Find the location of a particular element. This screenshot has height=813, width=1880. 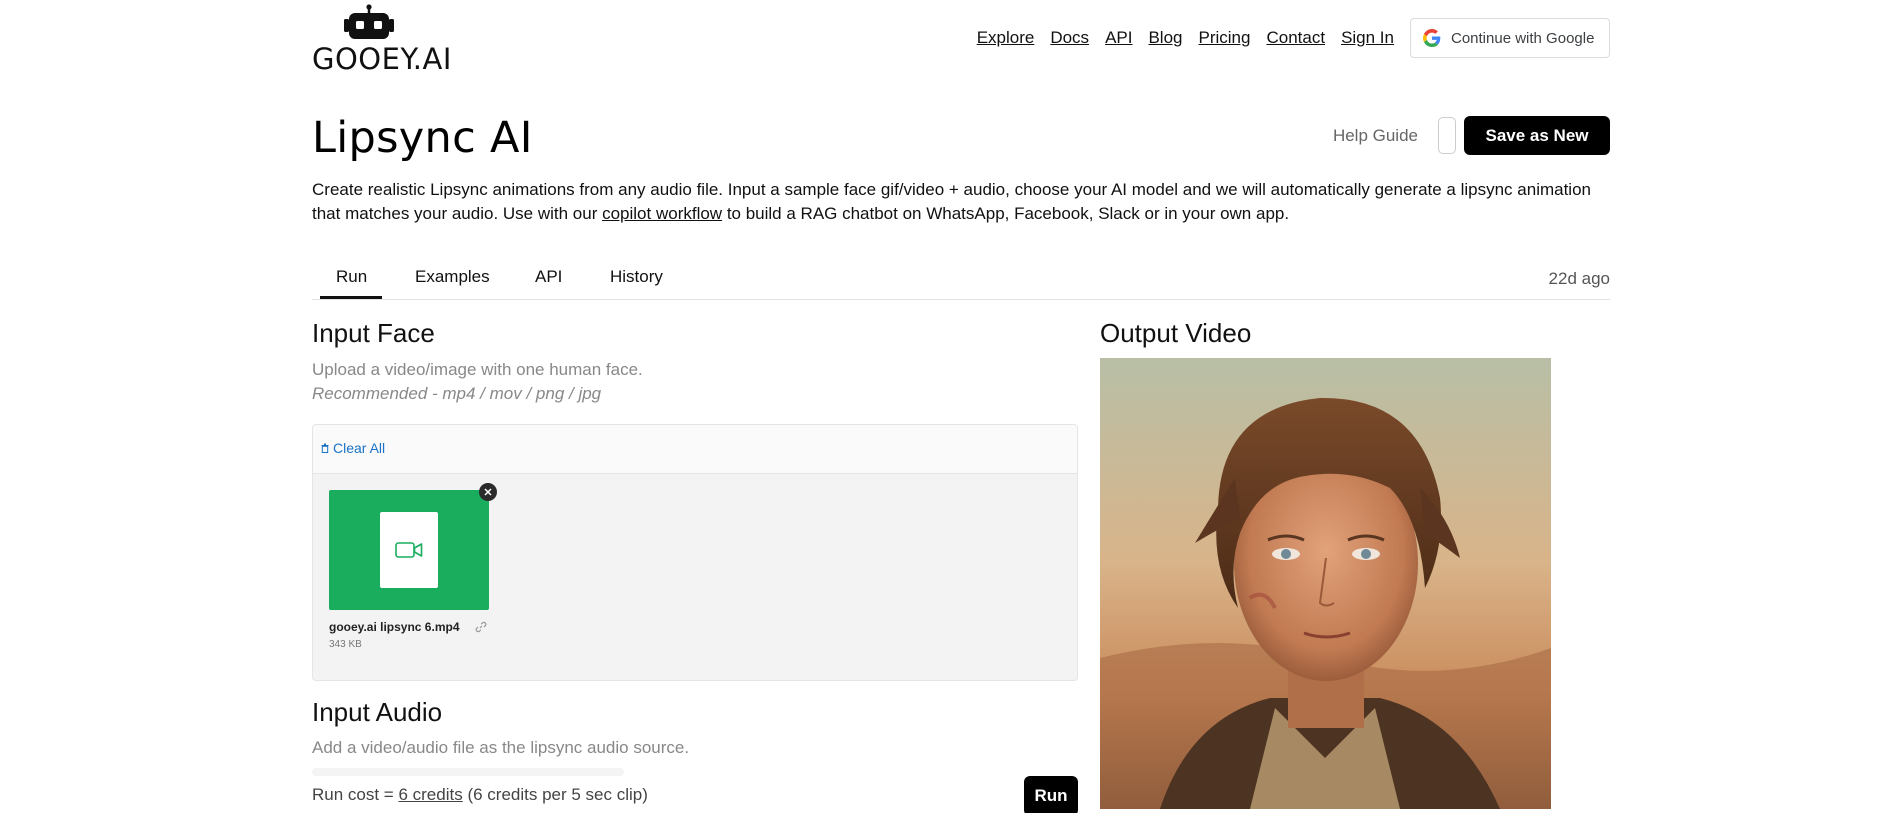

link-icon is located at coordinates (481, 627).